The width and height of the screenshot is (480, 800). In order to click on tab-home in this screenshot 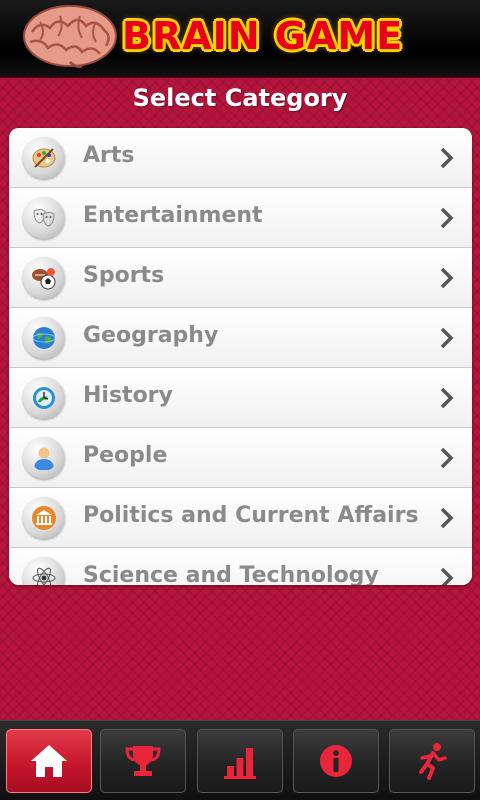, I will do `click(49, 761)`.